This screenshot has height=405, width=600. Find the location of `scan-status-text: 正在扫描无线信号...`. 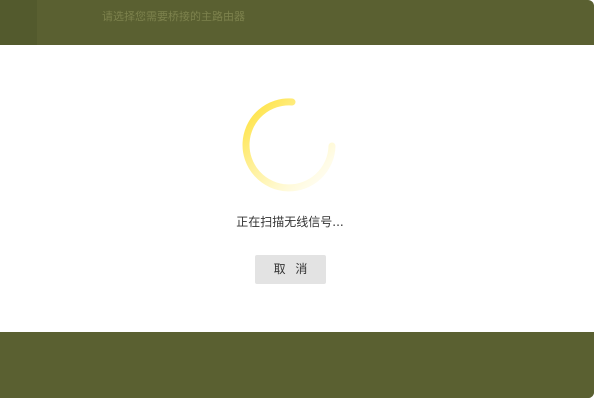

scan-status-text: 正在扫描无线信号... is located at coordinates (290, 222).